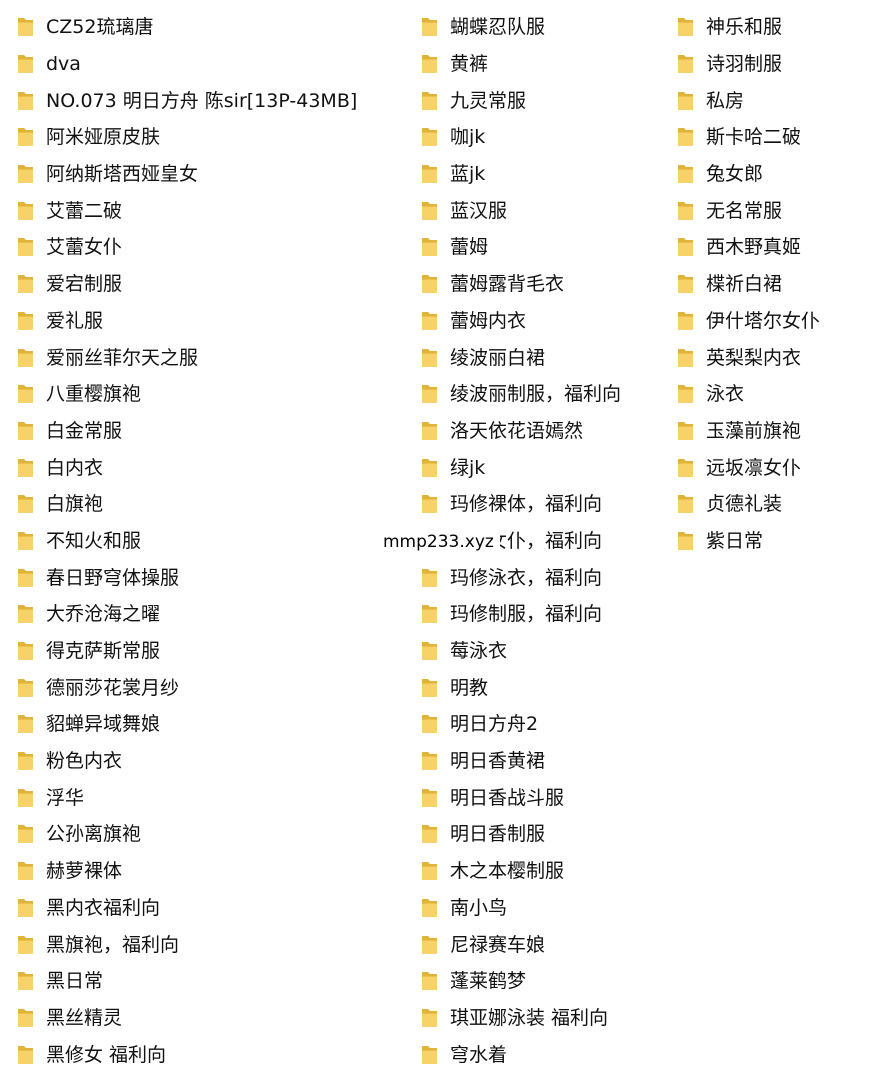 The image size is (887, 1080). Describe the element at coordinates (776, 137) in the screenshot. I see `folder-item: 斯卡哈二破` at that location.